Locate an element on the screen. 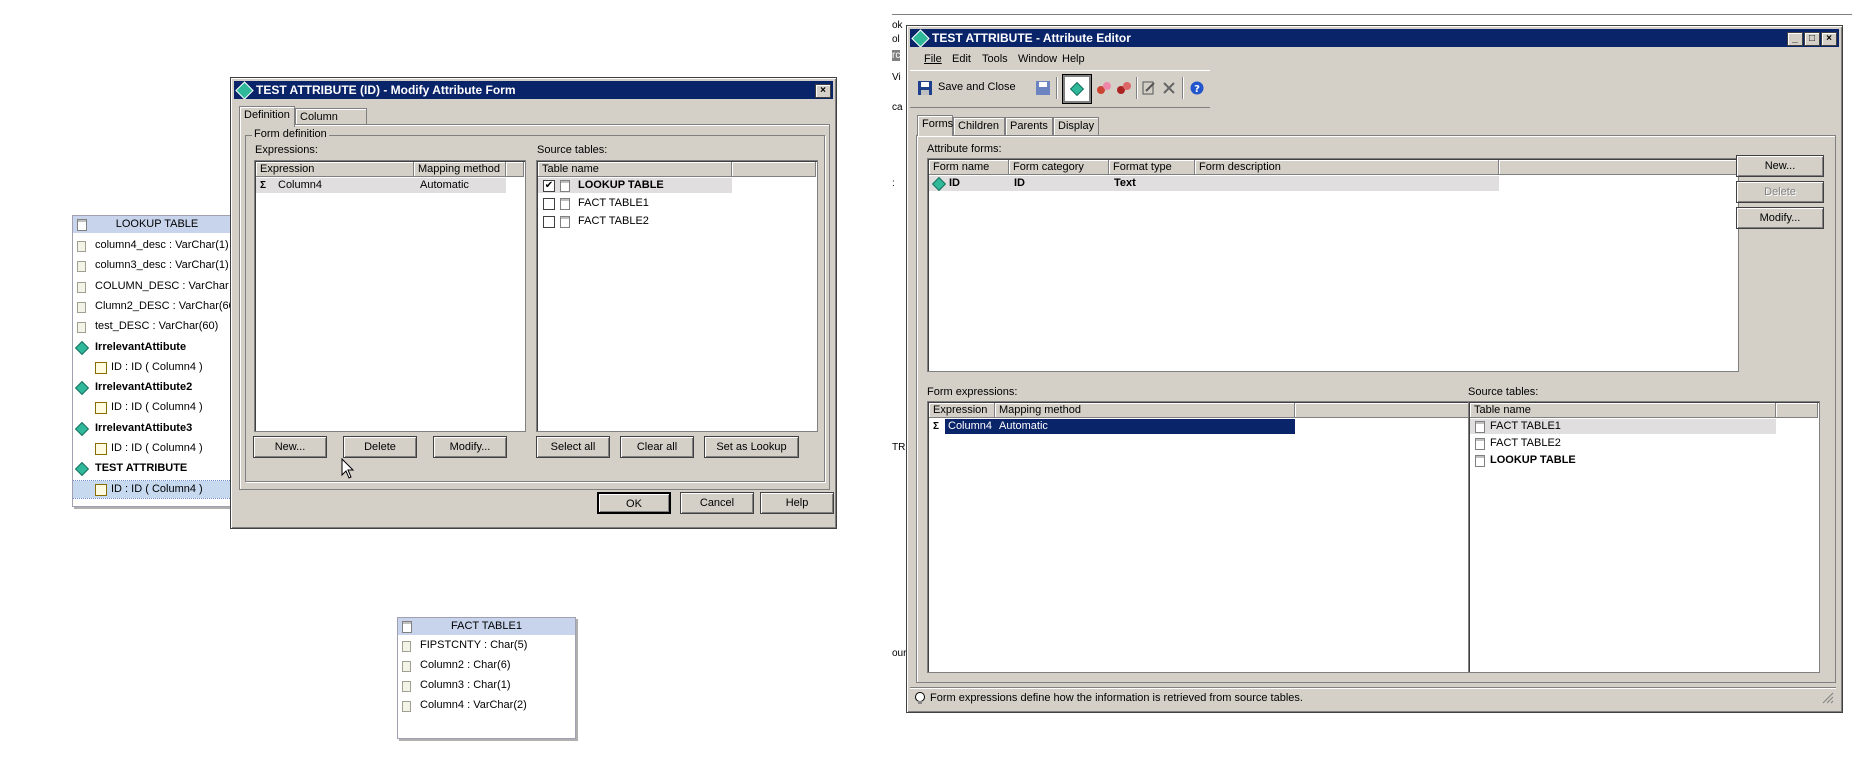  menu-edit: Edit is located at coordinates (961, 59).